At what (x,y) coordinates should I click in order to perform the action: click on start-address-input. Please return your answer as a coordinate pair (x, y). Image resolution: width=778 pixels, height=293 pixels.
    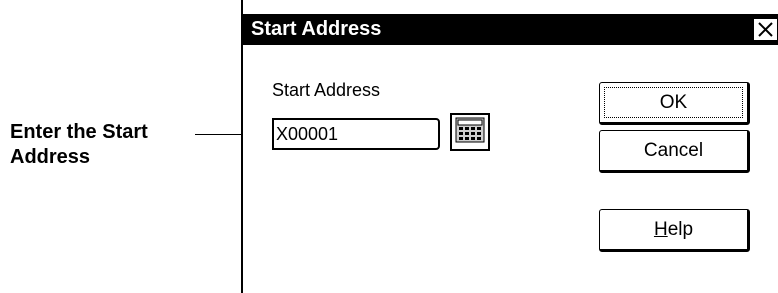
    Looking at the image, I should click on (356, 134).